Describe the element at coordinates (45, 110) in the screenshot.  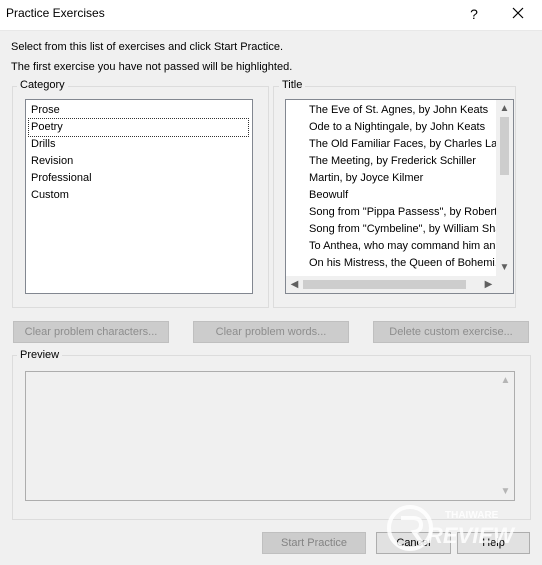
I see `category-item-prose: Prose` at that location.